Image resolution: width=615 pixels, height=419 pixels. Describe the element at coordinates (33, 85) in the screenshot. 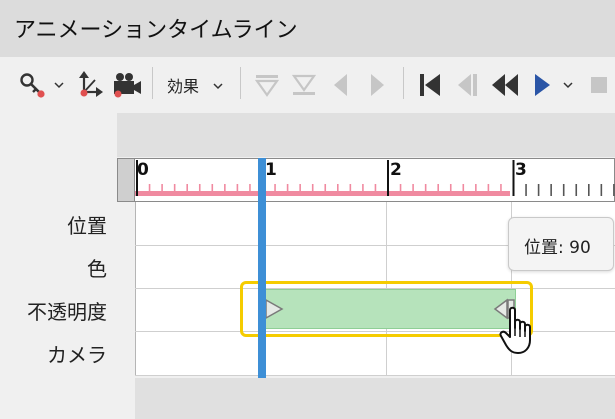

I see `keyframe-icon` at that location.